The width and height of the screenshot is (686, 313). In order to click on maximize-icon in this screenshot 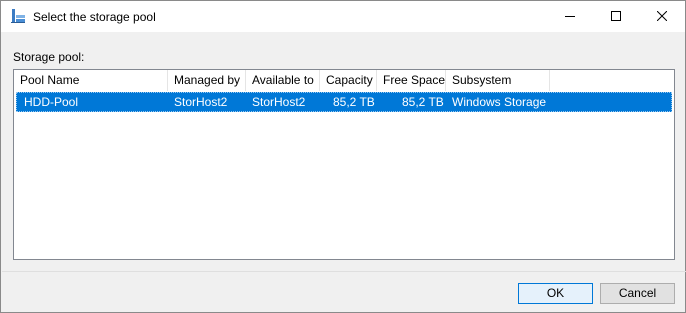, I will do `click(616, 17)`.